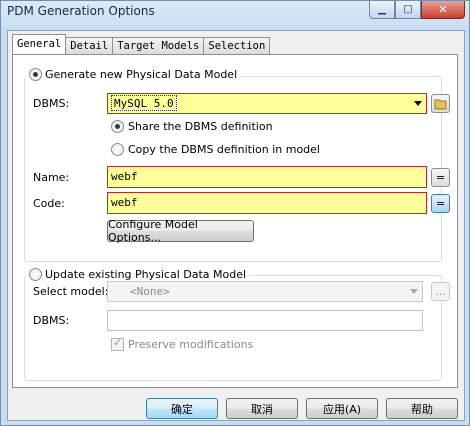 This screenshot has width=470, height=426. What do you see at coordinates (89, 45) in the screenshot?
I see `tab-detail: Detail` at bounding box center [89, 45].